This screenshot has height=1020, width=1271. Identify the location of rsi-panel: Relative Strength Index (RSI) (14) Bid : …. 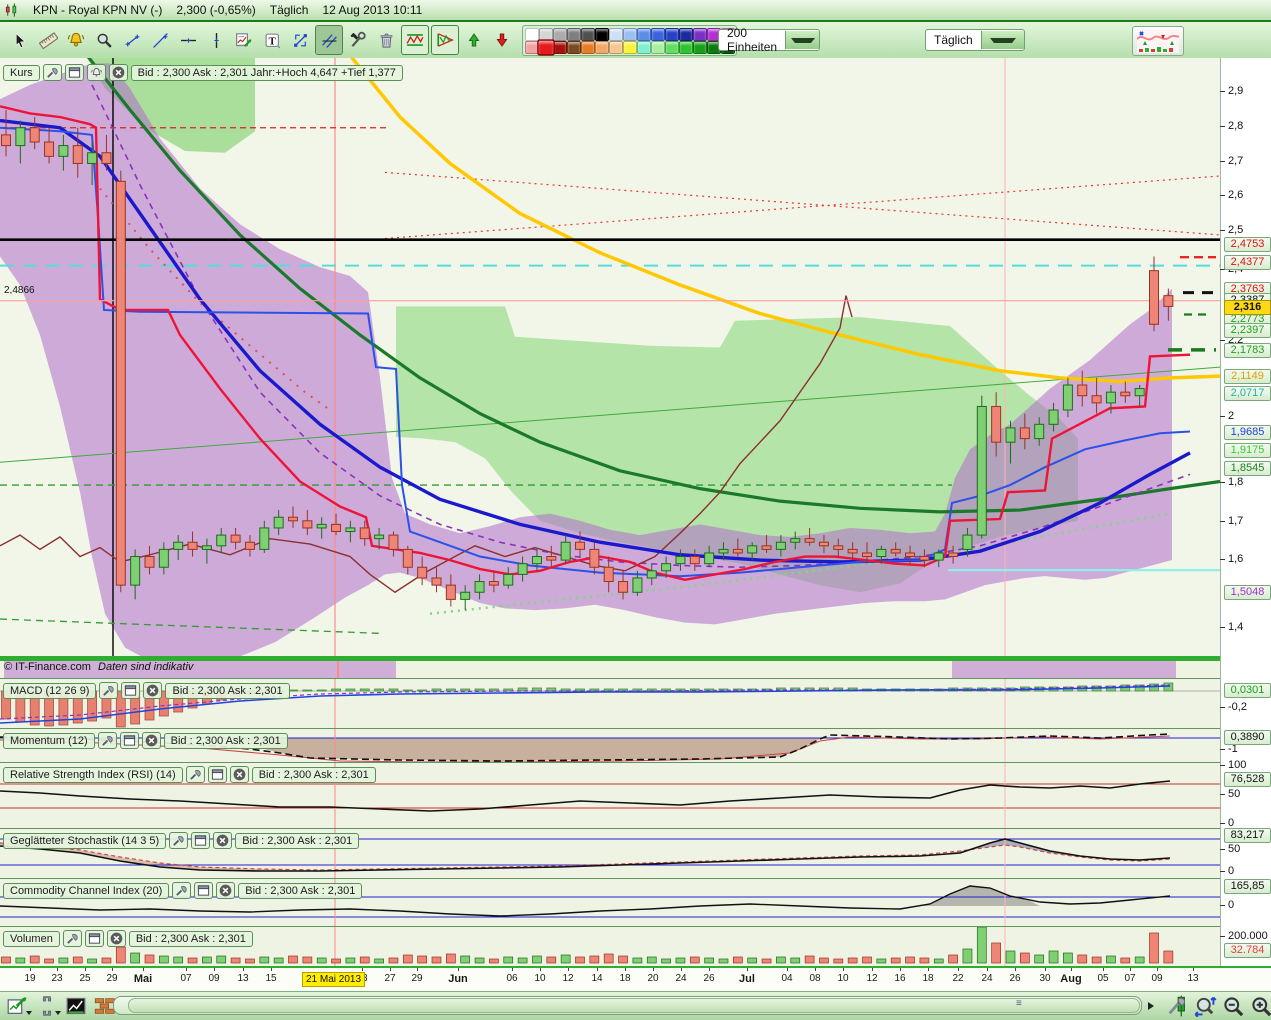
(610, 795).